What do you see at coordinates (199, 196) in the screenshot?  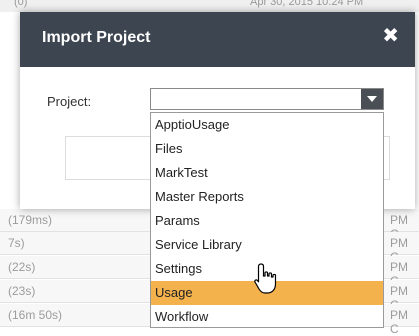 I see `option-label: Master Reports` at bounding box center [199, 196].